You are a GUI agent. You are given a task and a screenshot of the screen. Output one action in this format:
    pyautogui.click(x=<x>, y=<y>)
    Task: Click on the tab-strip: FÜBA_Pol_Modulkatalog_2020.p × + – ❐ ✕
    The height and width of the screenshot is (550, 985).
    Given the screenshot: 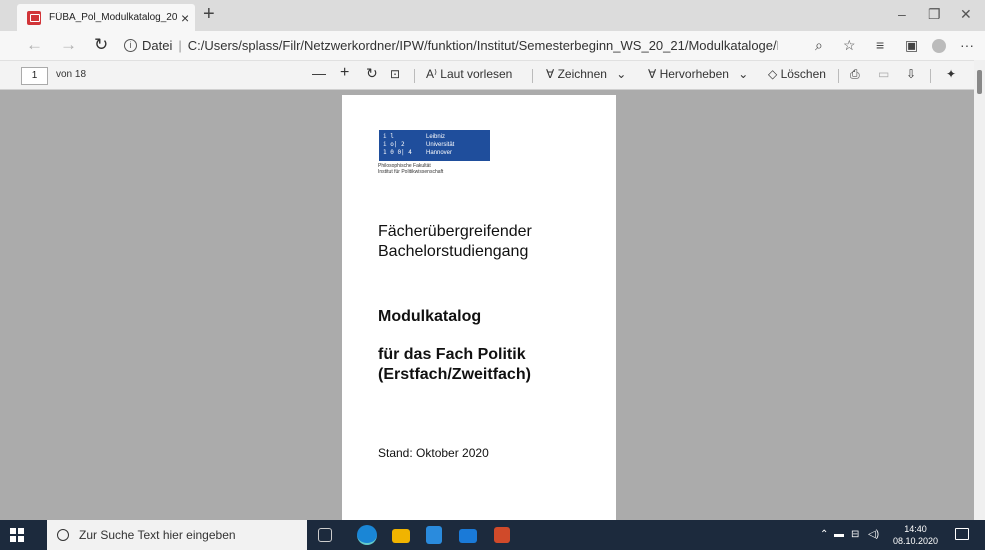 What is the action you would take?
    pyautogui.click(x=492, y=15)
    